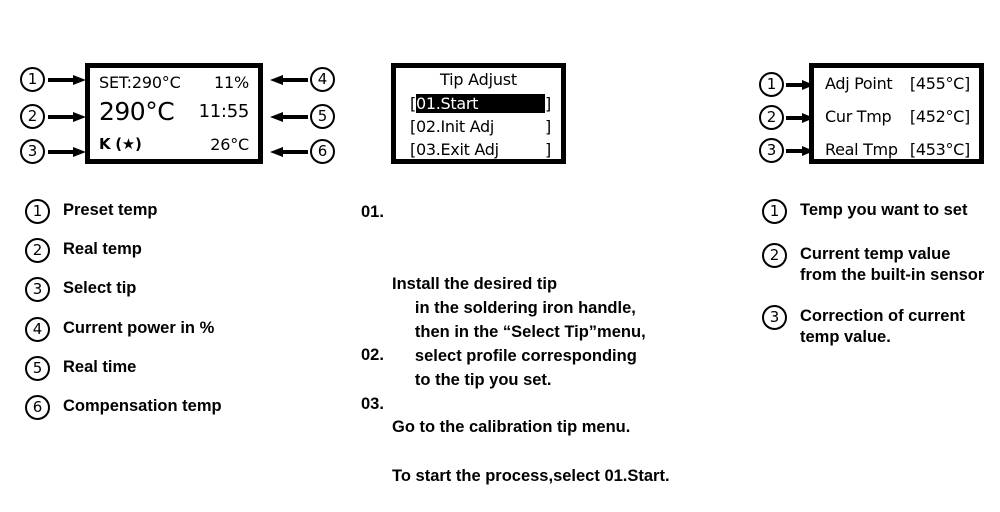 This screenshot has height=512, width=1000. I want to click on callout-number-3: 3, so click(32, 151).